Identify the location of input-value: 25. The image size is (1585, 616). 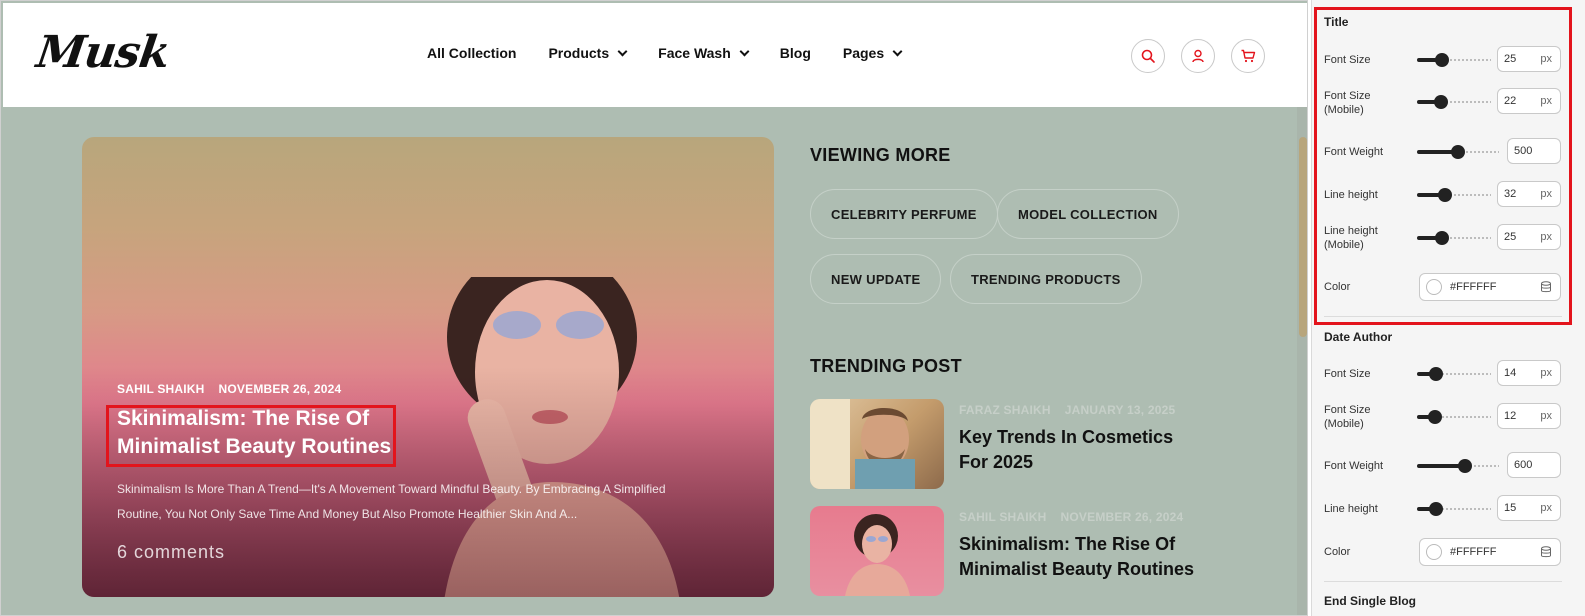
(1510, 237).